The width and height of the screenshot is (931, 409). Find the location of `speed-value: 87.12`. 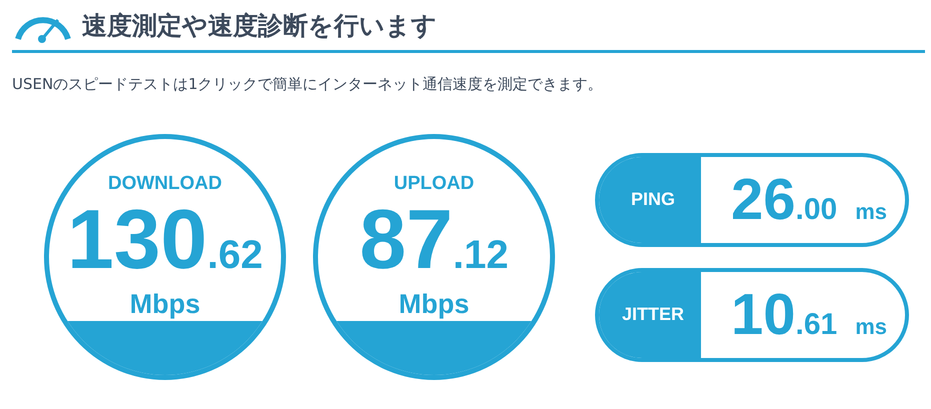

speed-value: 87.12 is located at coordinates (434, 239).